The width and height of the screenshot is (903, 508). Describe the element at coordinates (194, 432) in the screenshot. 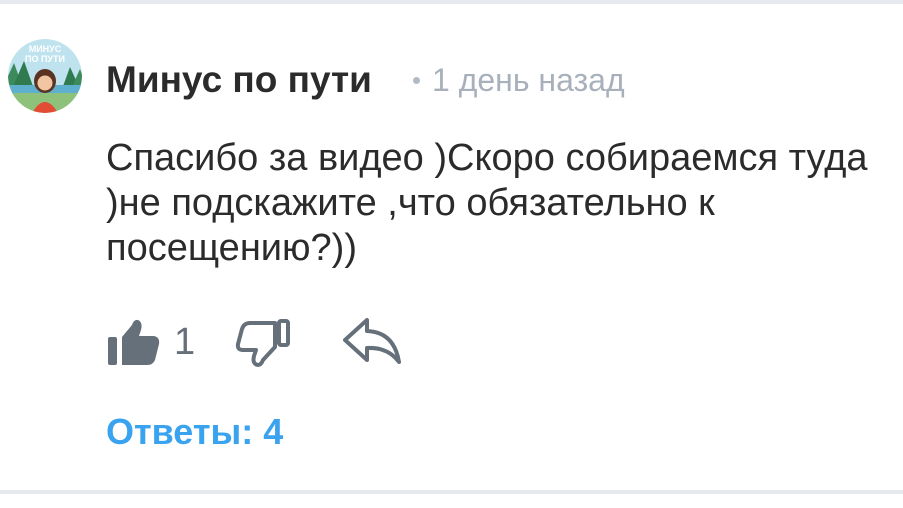

I see `replies-link: Ответы: 4` at that location.